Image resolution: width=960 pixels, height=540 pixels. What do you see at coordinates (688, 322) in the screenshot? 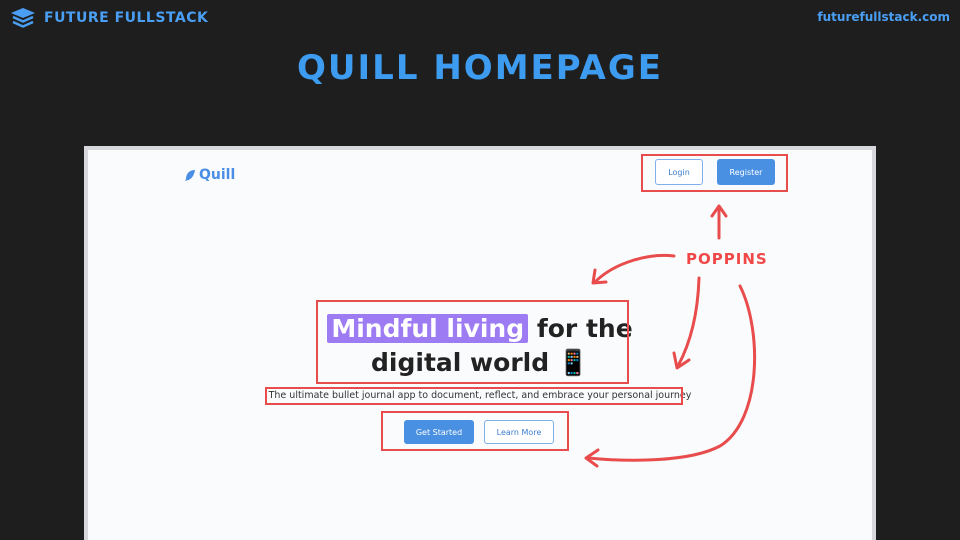
I see `arrow-to-subtitle` at bounding box center [688, 322].